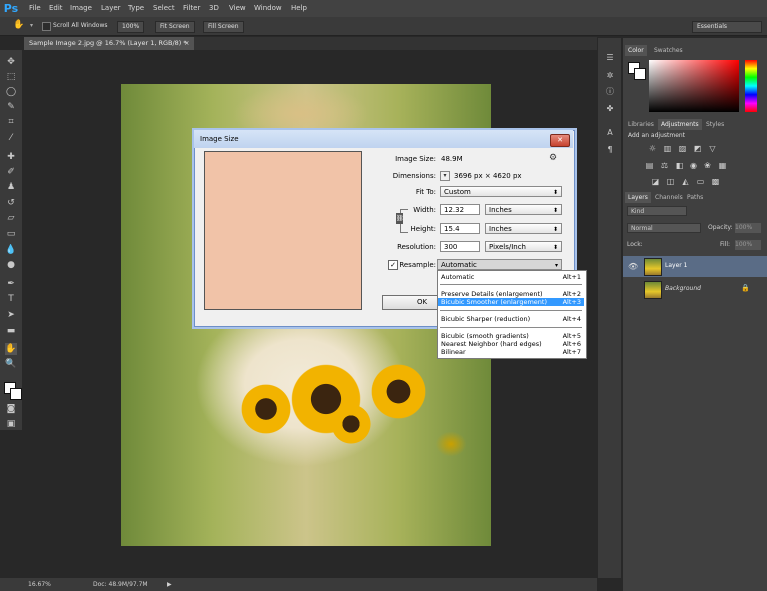 The image size is (767, 591). What do you see at coordinates (111, 8) in the screenshot?
I see `menu-layer: Layer` at bounding box center [111, 8].